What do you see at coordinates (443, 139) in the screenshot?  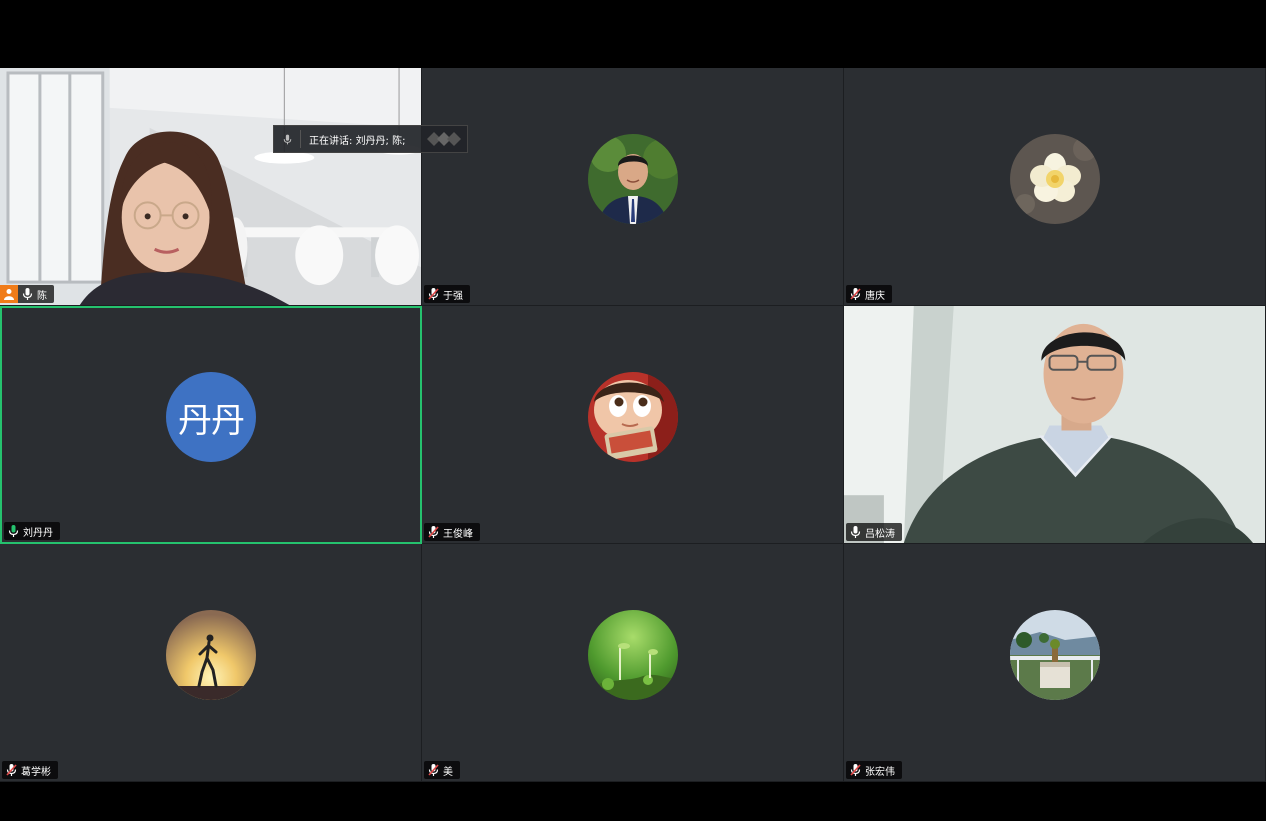 I see `drag-handle-icon` at bounding box center [443, 139].